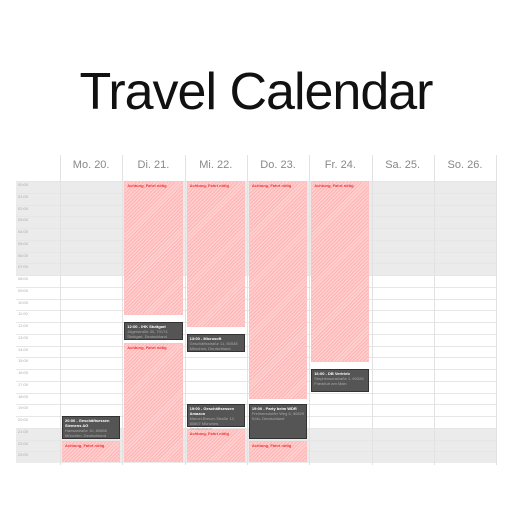  Describe the element at coordinates (87, 423) in the screenshot. I see `event-title: 20:00 - Geschäftsessen Siemens AG` at that location.